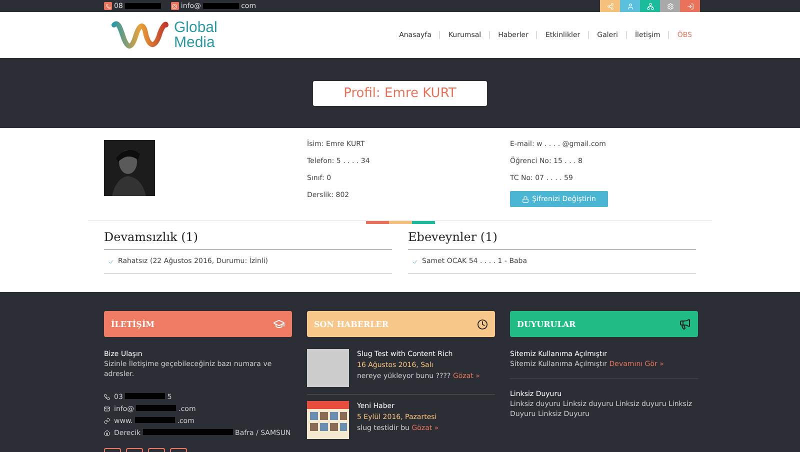 The width and height of the screenshot is (800, 452). I want to click on logo-icon, so click(140, 35).